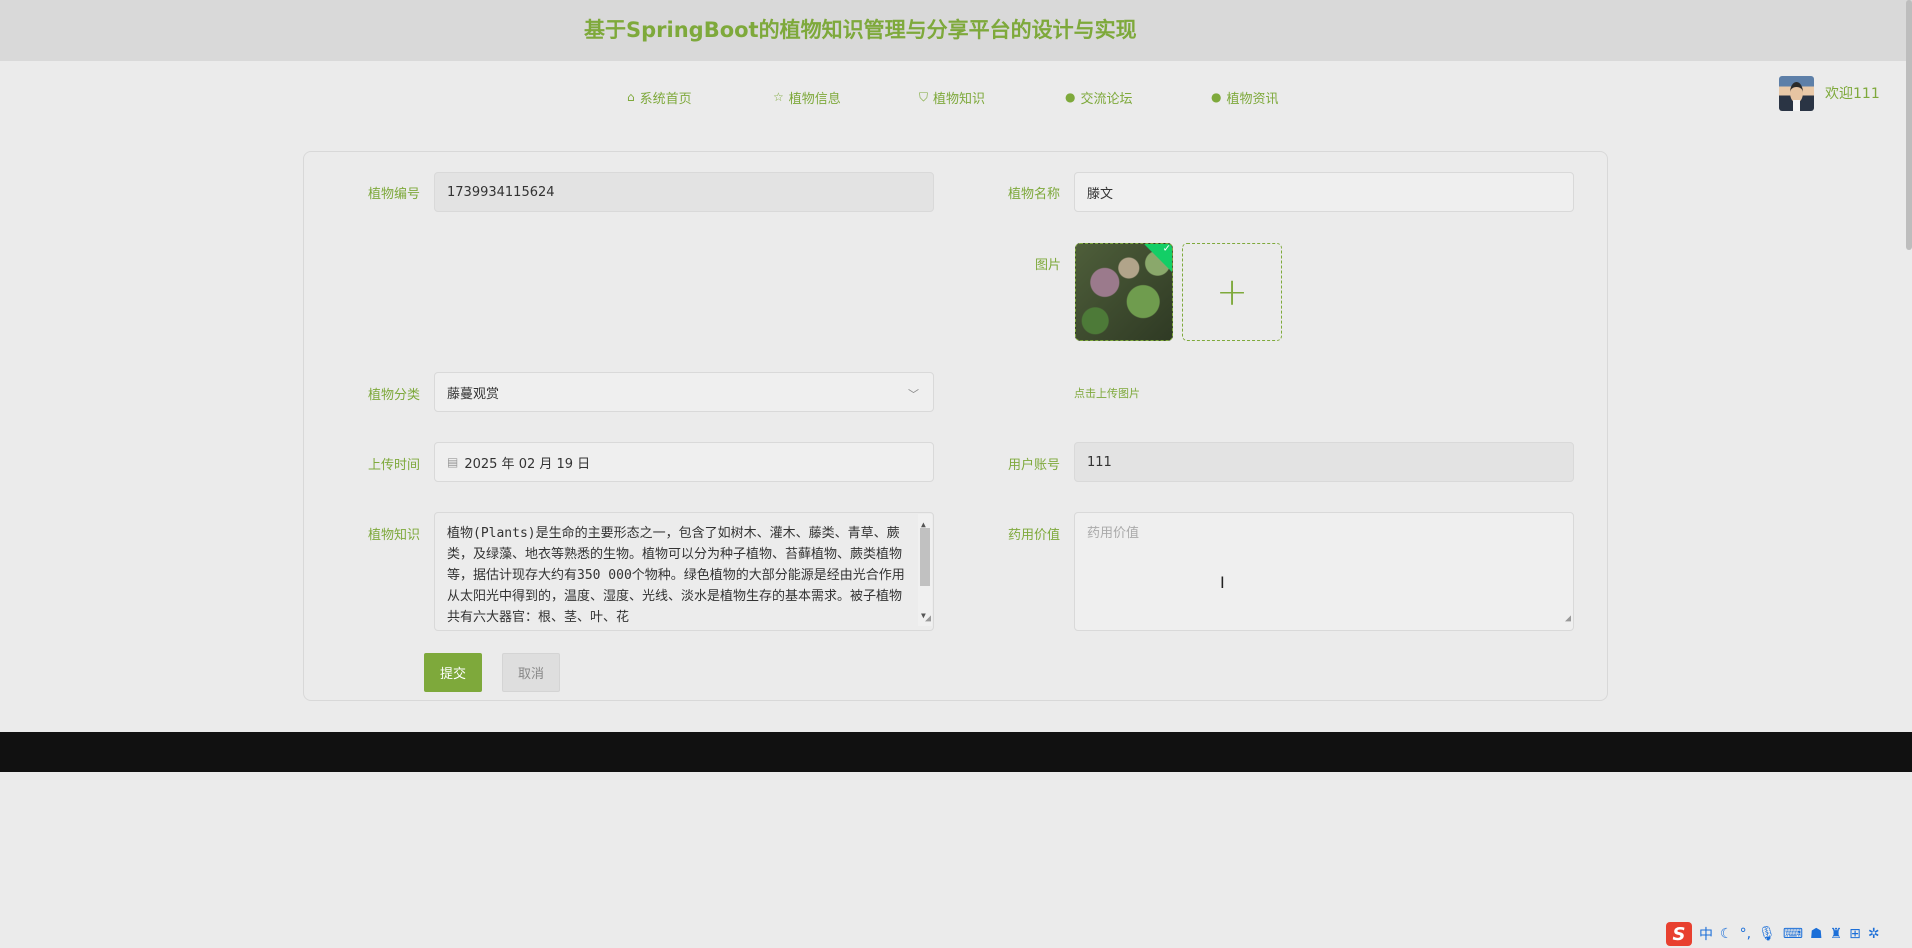 This screenshot has height=948, width=1912. What do you see at coordinates (1034, 465) in the screenshot?
I see `account-label: 用户账号` at bounding box center [1034, 465].